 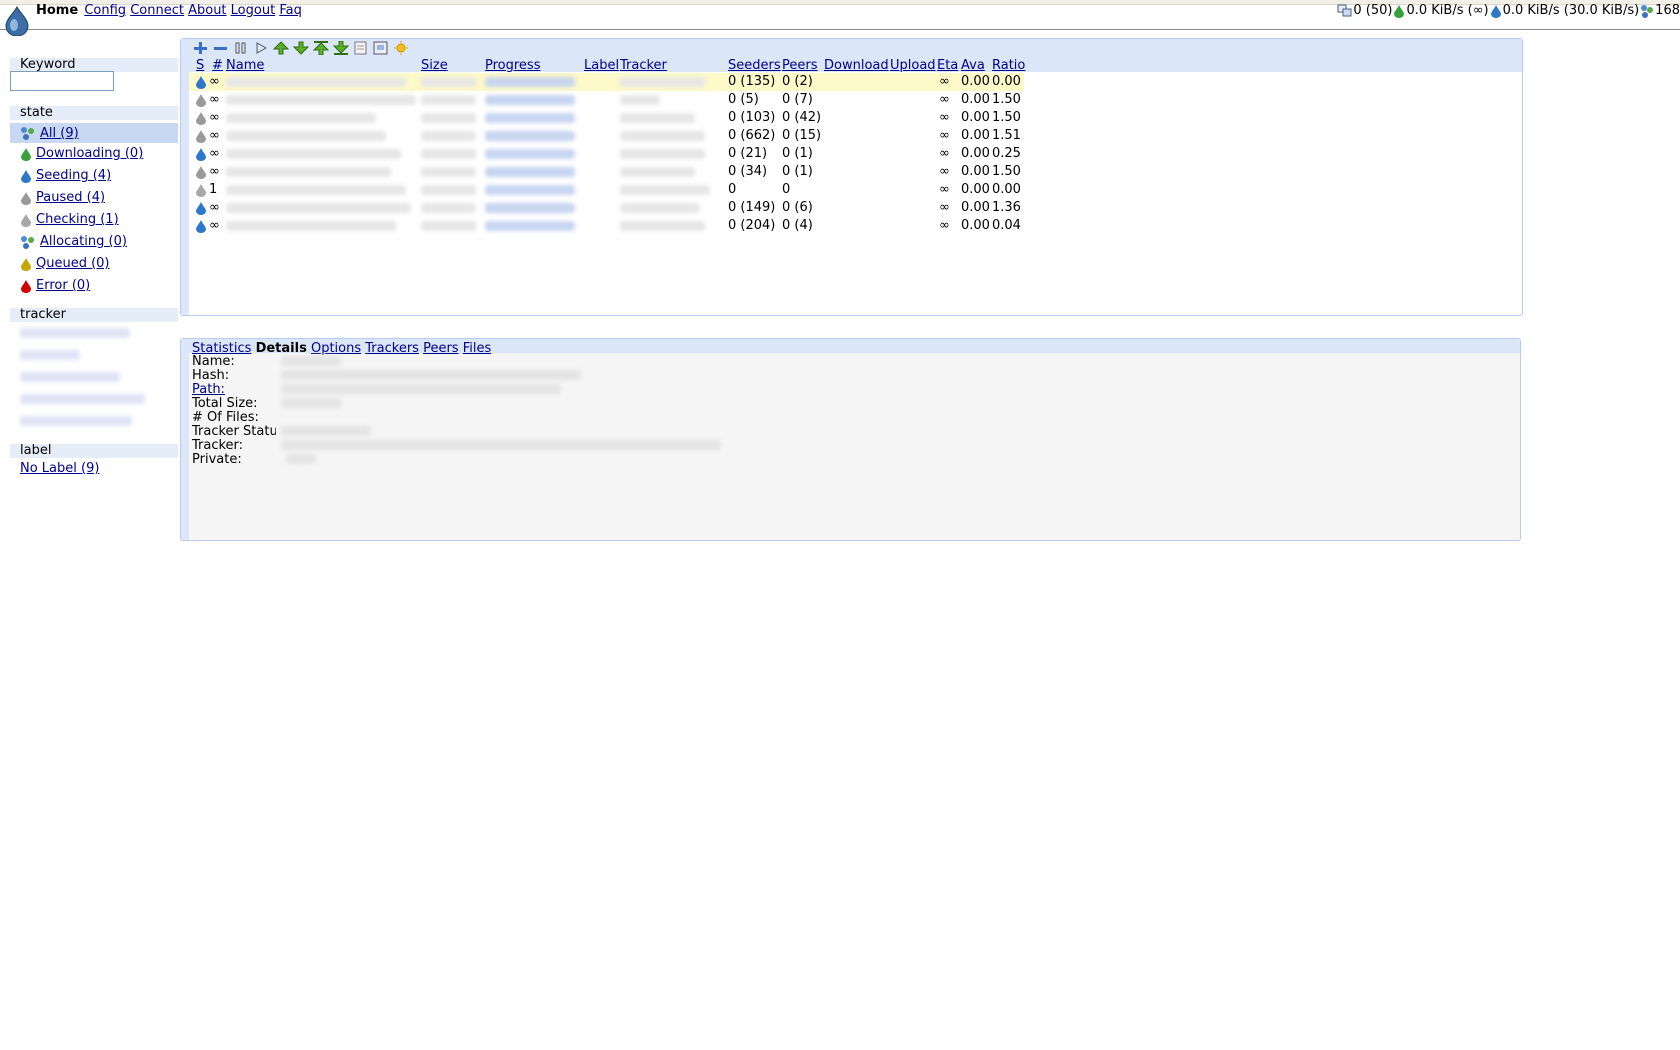 I want to click on detail-path-link: Path:, so click(x=208, y=389).